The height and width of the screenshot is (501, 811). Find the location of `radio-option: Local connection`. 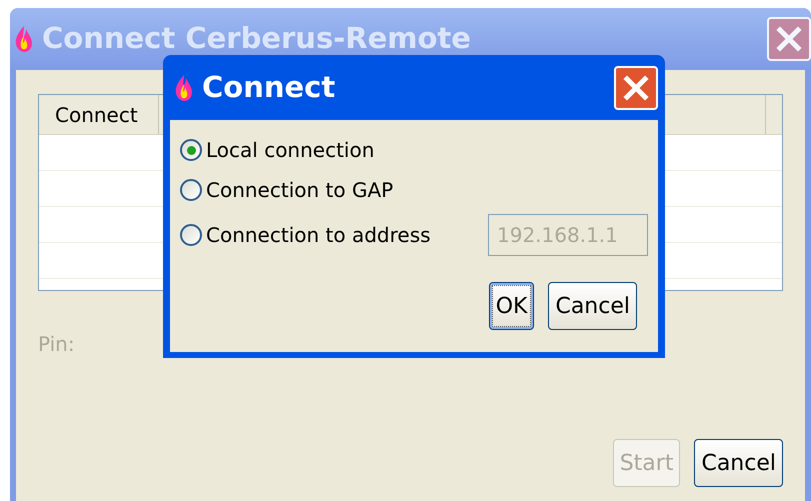

radio-option: Local connection is located at coordinates (277, 150).